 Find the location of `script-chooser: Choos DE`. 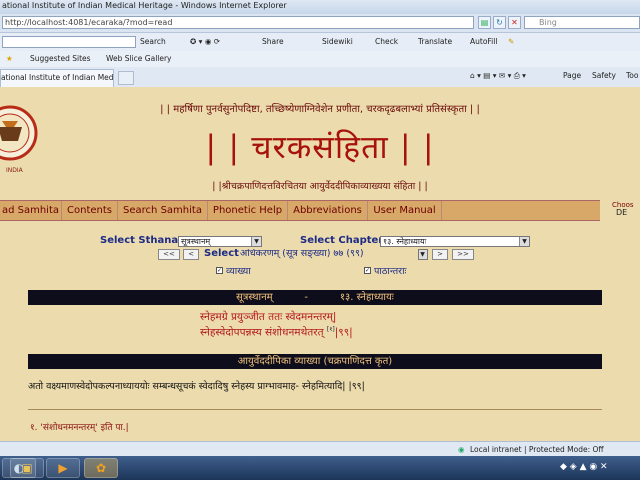

script-chooser: Choos DE is located at coordinates (623, 209).